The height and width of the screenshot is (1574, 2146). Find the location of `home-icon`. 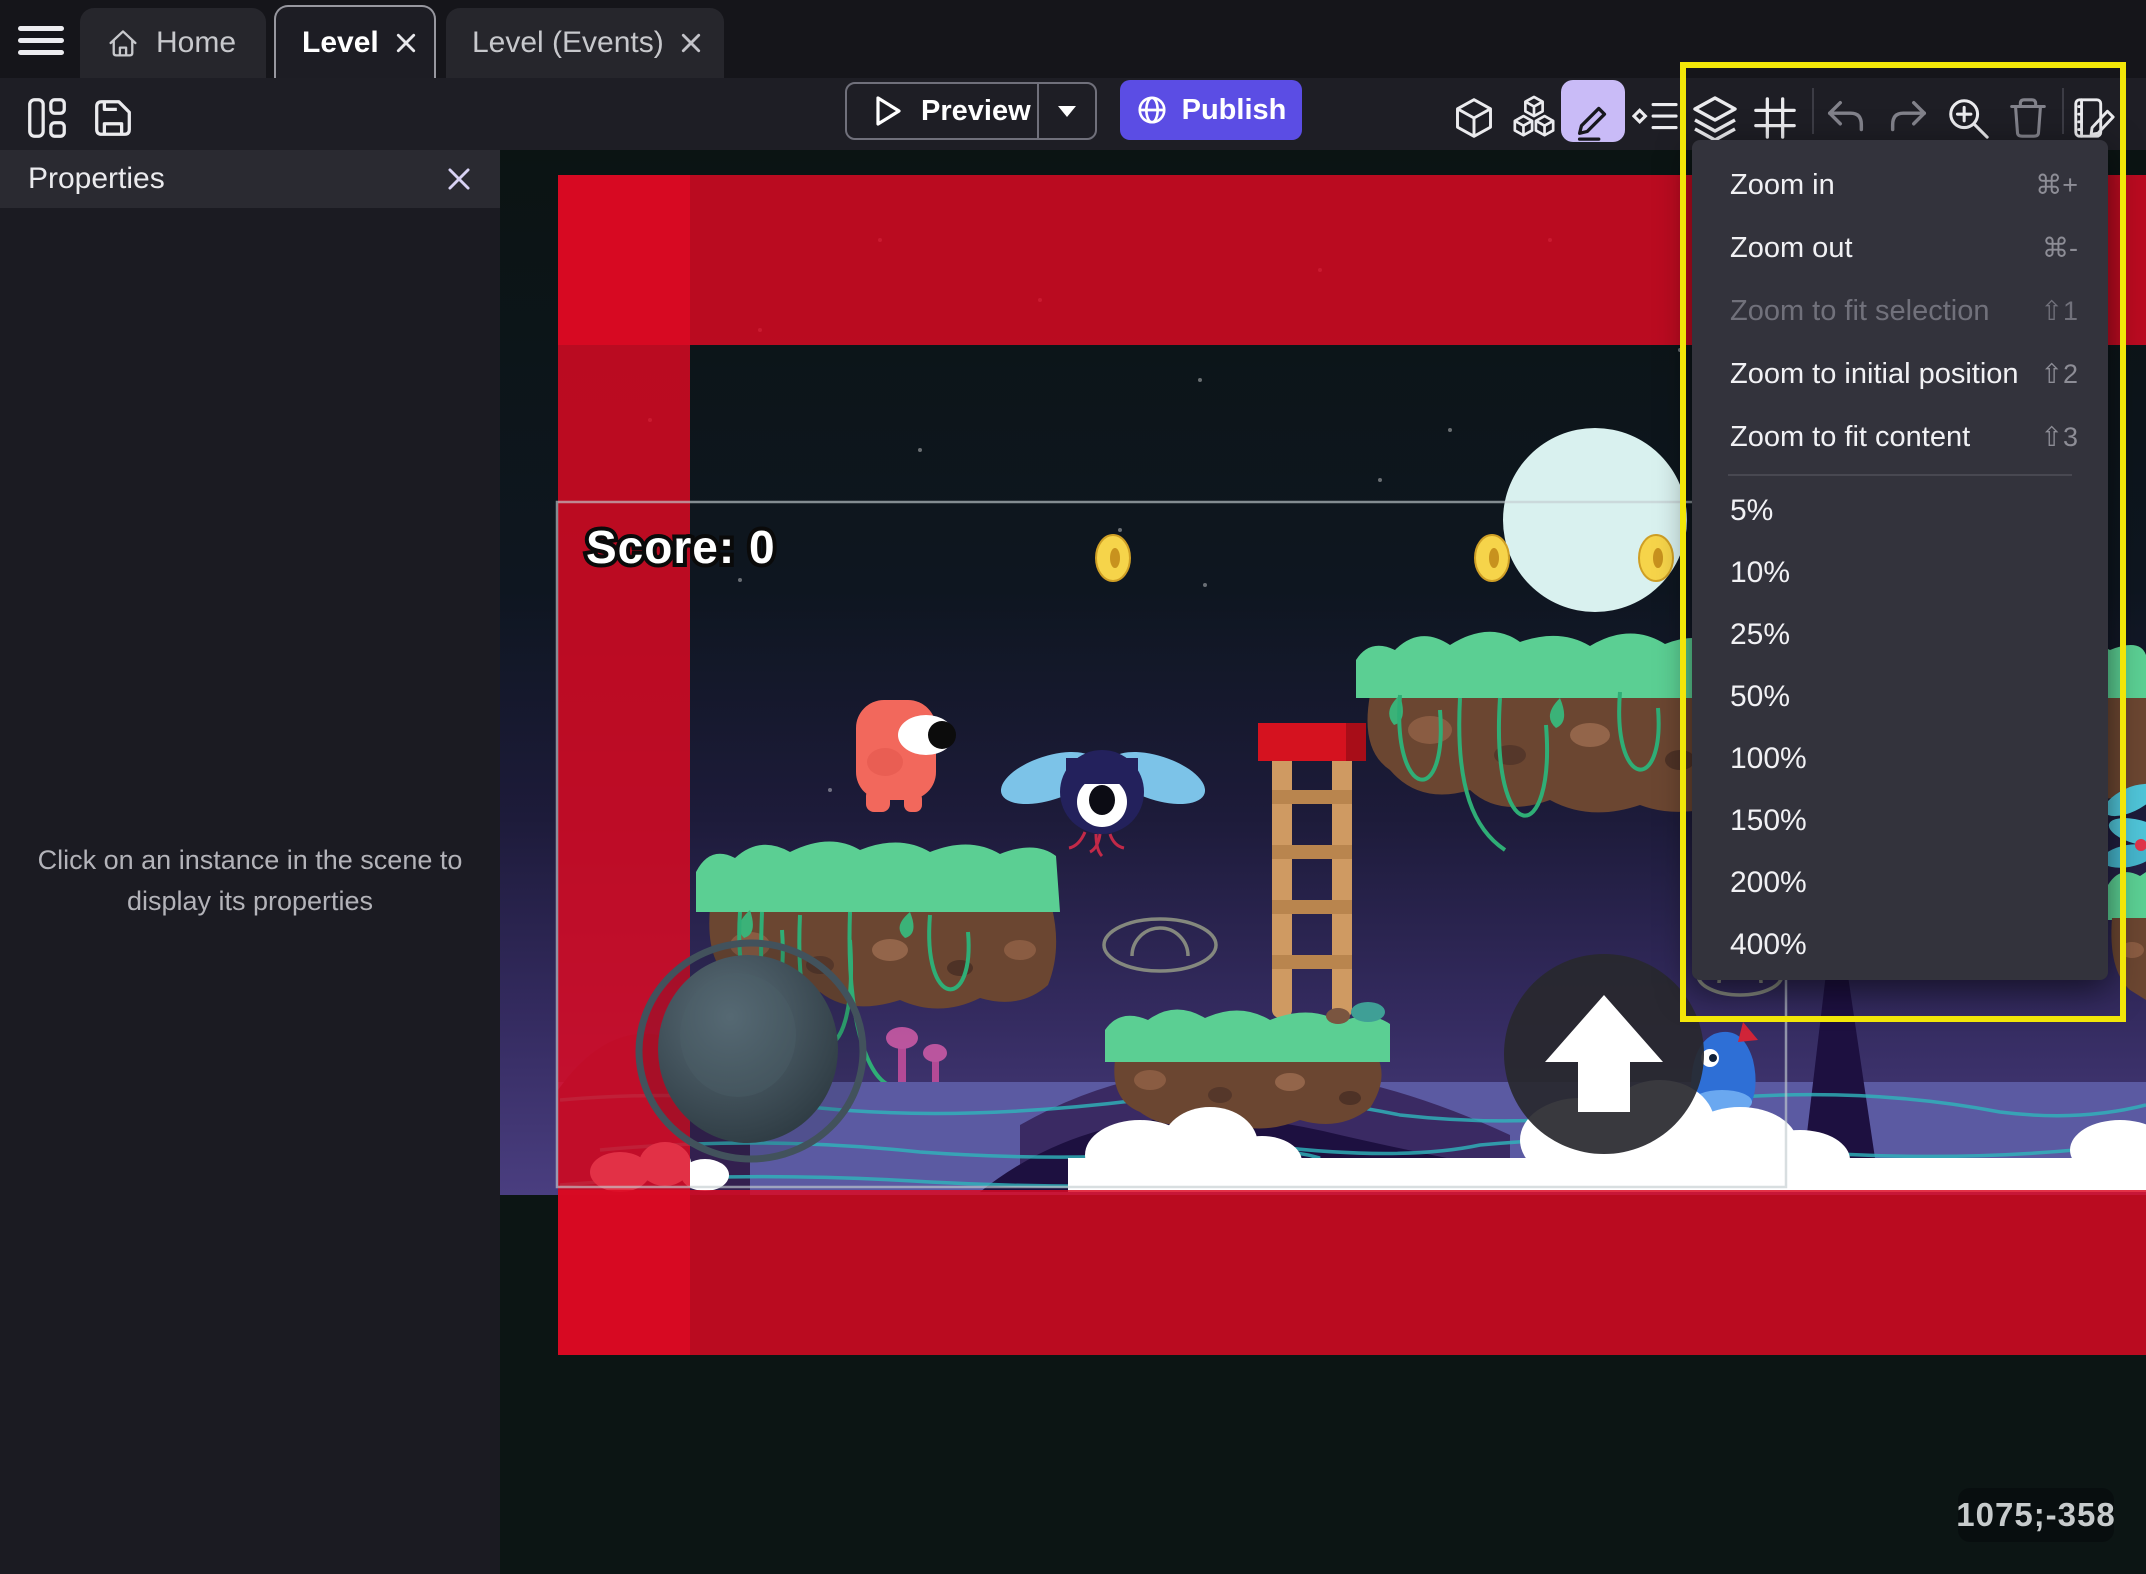

home-icon is located at coordinates (123, 43).